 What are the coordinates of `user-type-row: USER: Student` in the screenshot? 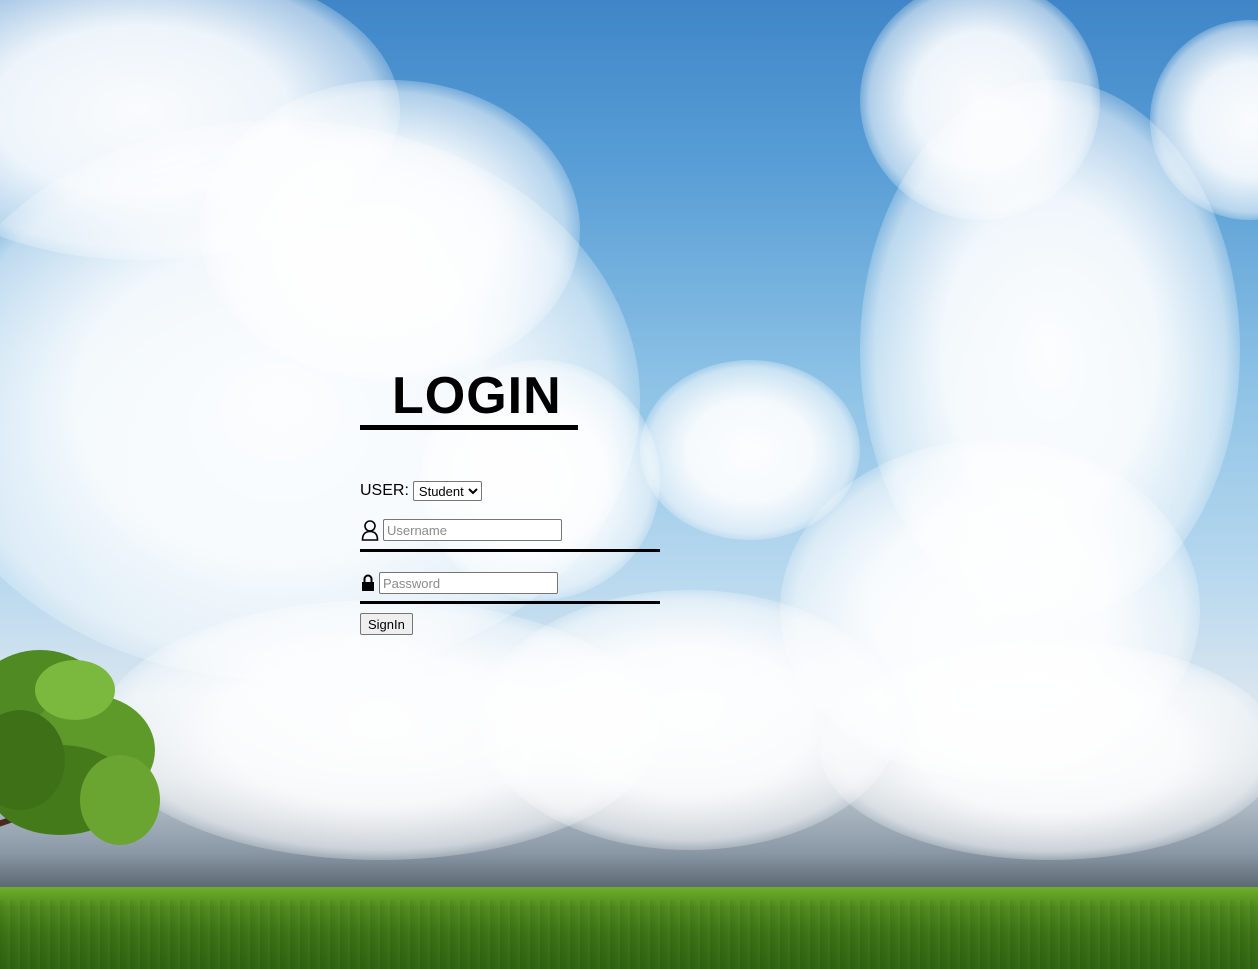 It's located at (421, 491).